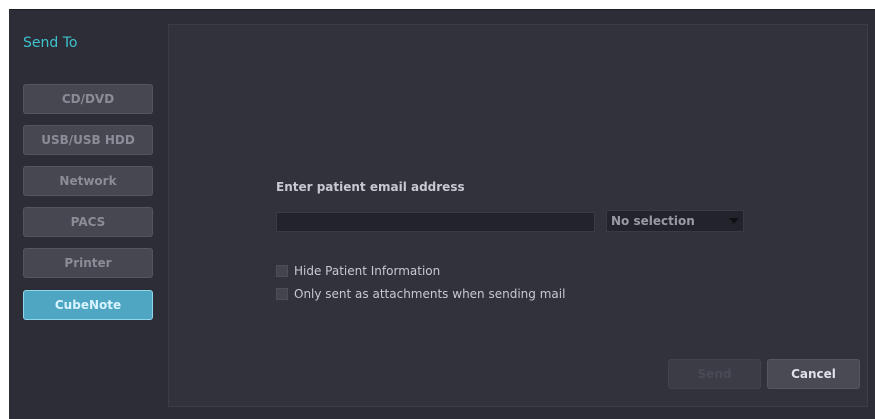  What do you see at coordinates (653, 221) in the screenshot?
I see `dropdown-value: No selection` at bounding box center [653, 221].